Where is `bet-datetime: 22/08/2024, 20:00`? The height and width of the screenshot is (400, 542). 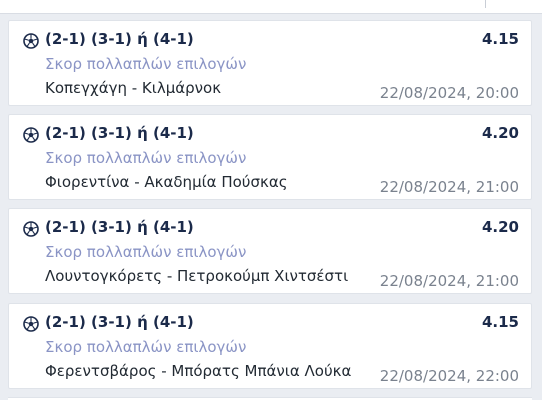
bet-datetime: 22/08/2024, 20:00 is located at coordinates (449, 93).